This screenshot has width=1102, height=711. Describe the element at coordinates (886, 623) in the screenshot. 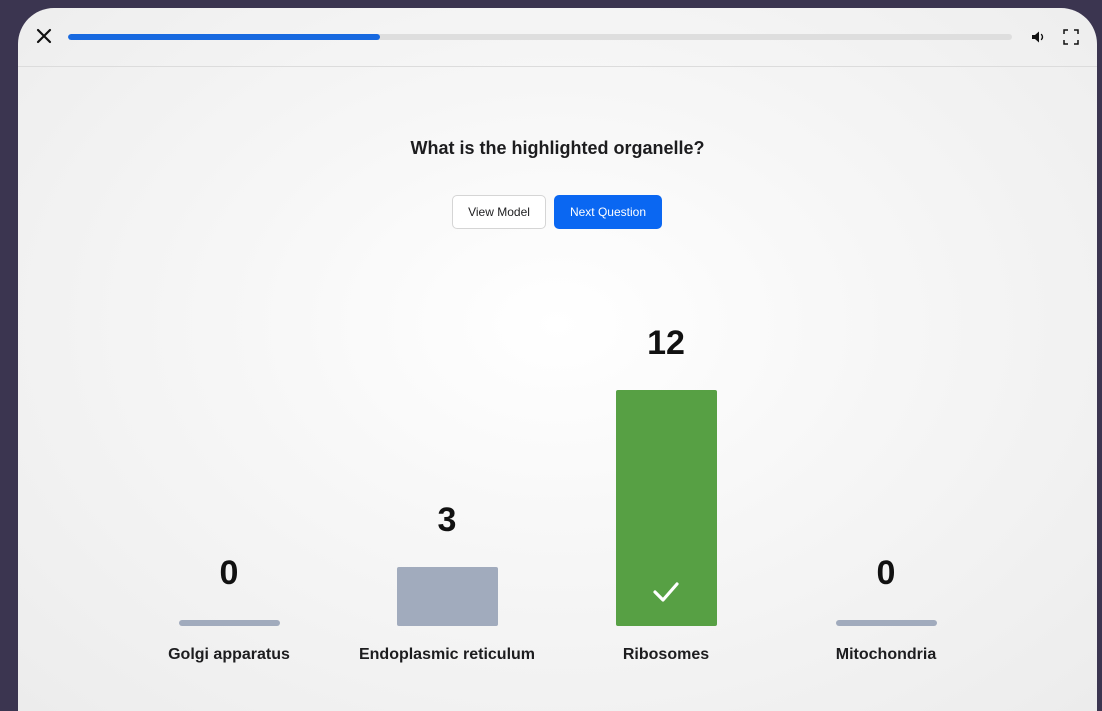

I see `bar-mitochondria` at that location.